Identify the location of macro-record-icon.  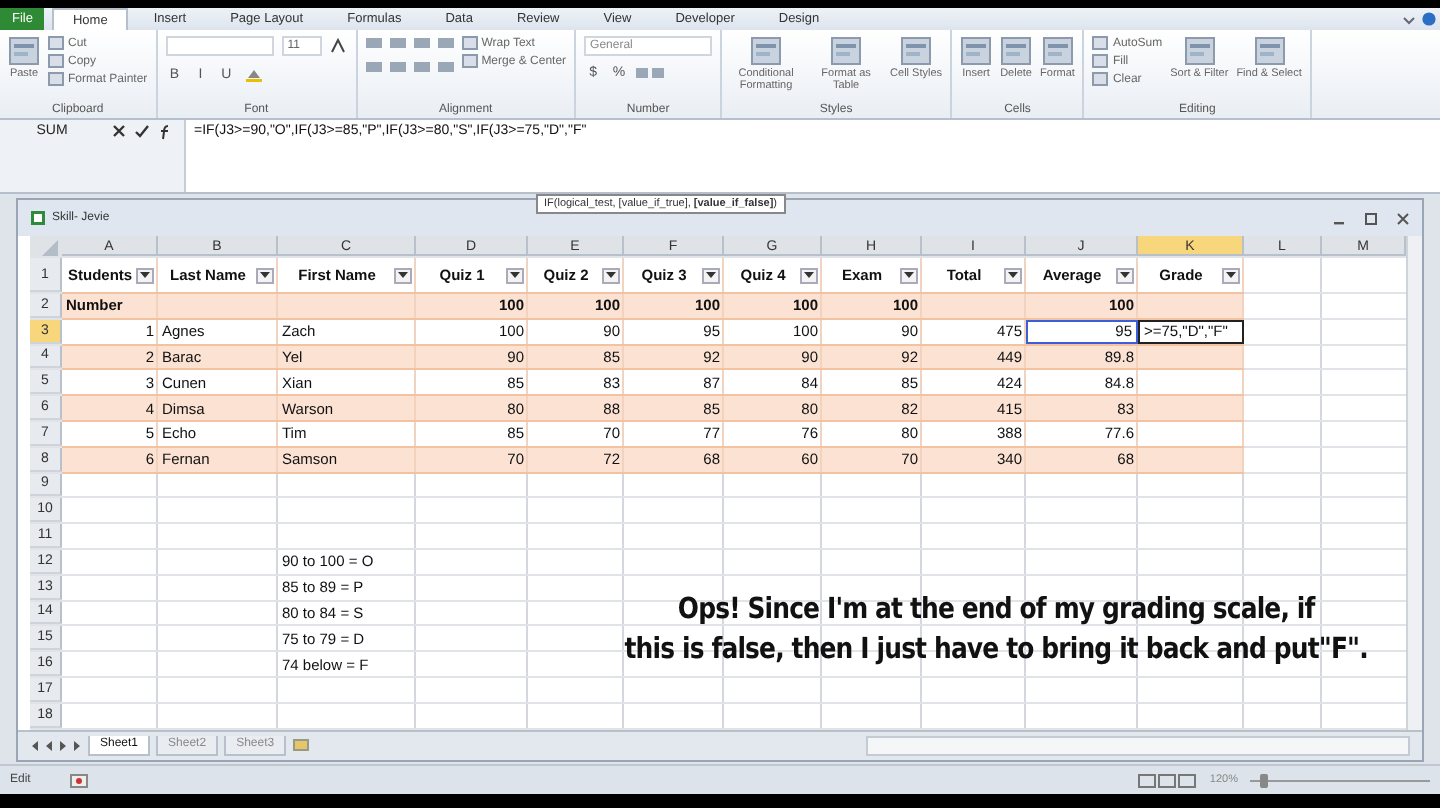
(79, 780).